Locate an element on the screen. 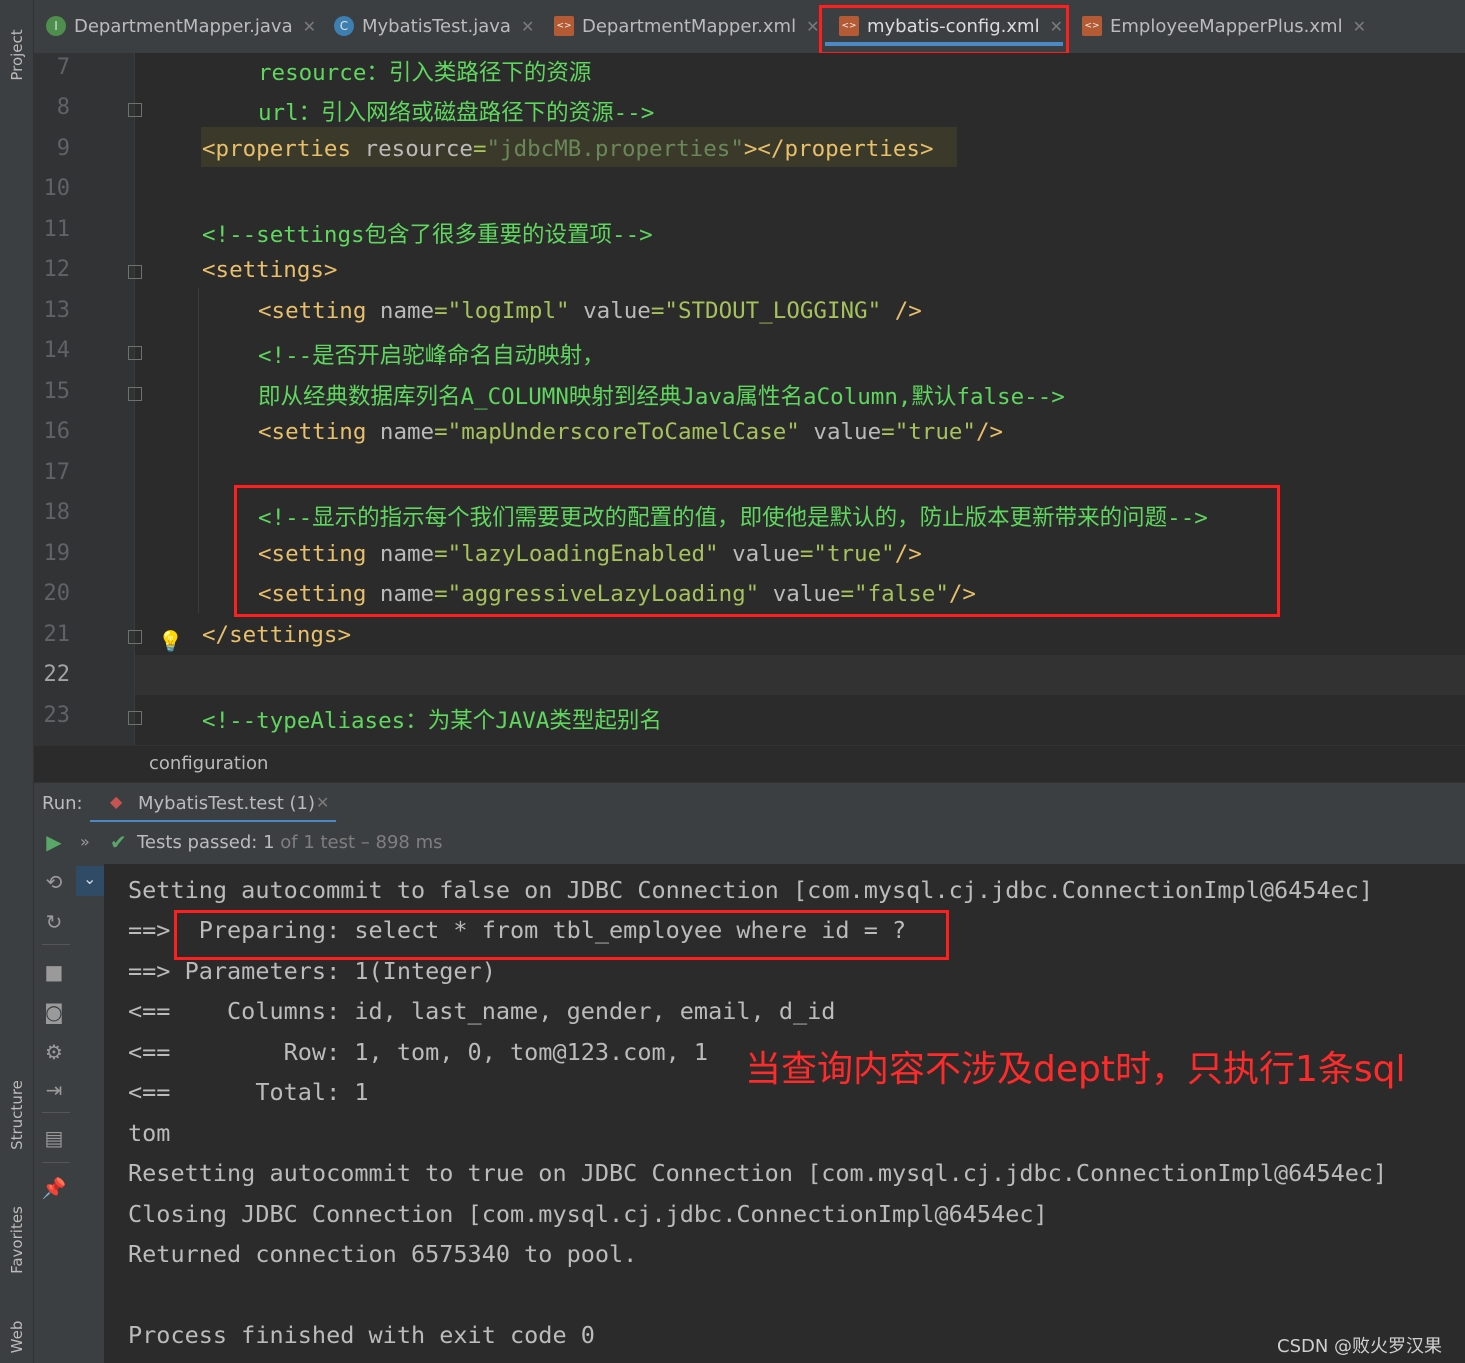 The height and width of the screenshot is (1363, 1465). xml-tag: <setting is located at coordinates (312, 432).